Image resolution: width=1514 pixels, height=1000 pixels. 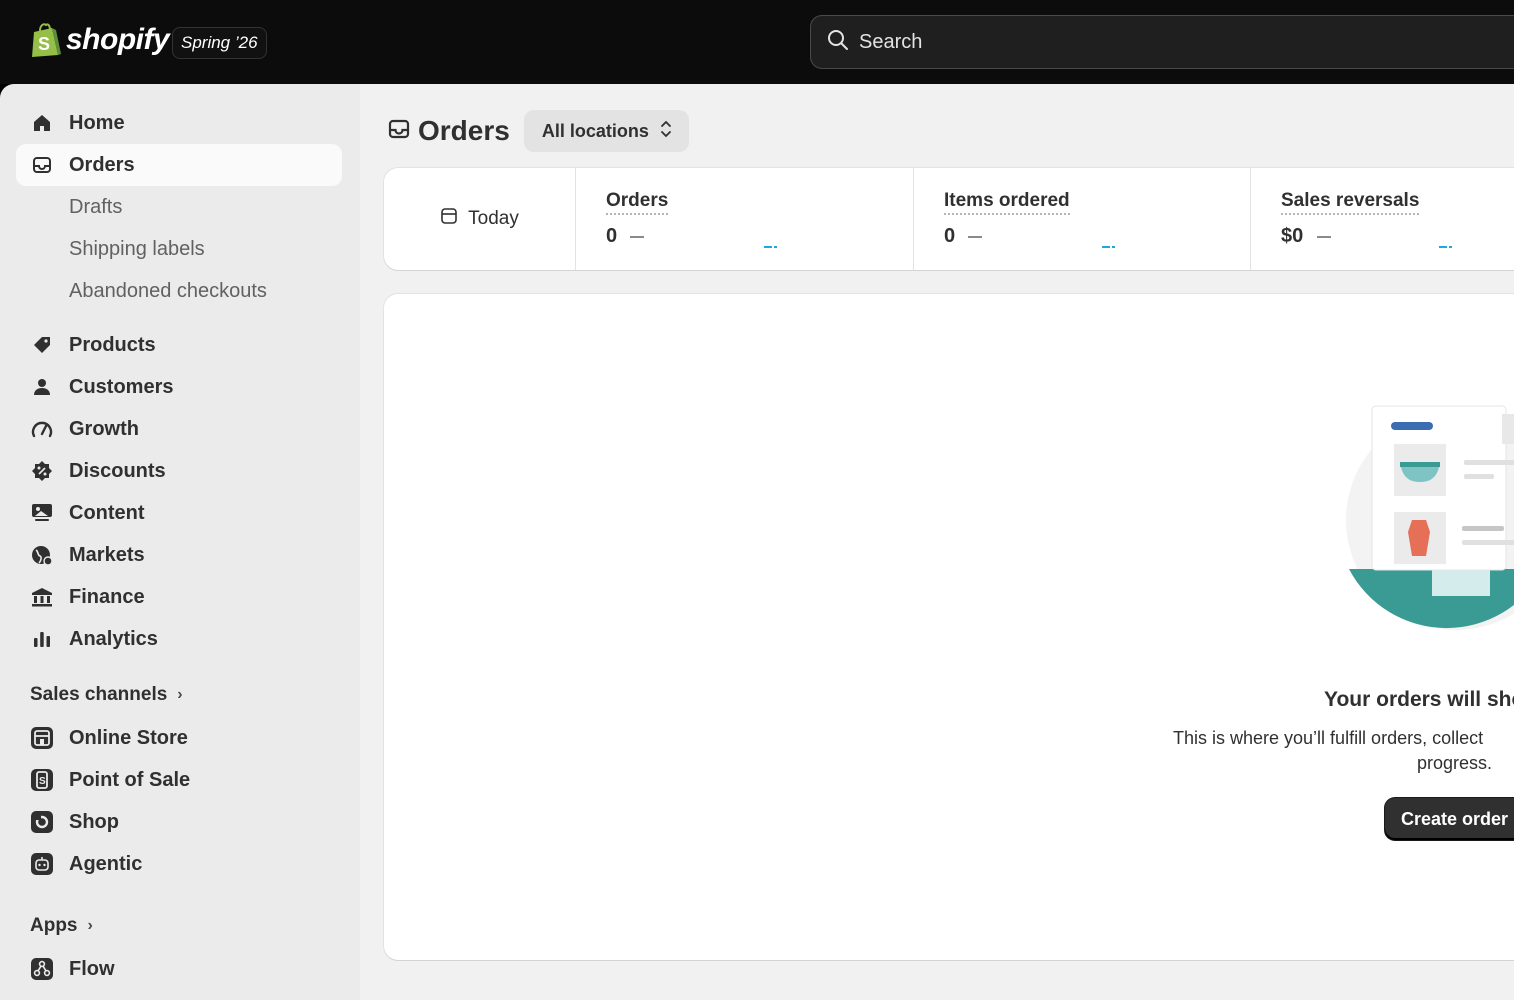 I want to click on sidebar-item-shop: Shop, so click(x=179, y=822).